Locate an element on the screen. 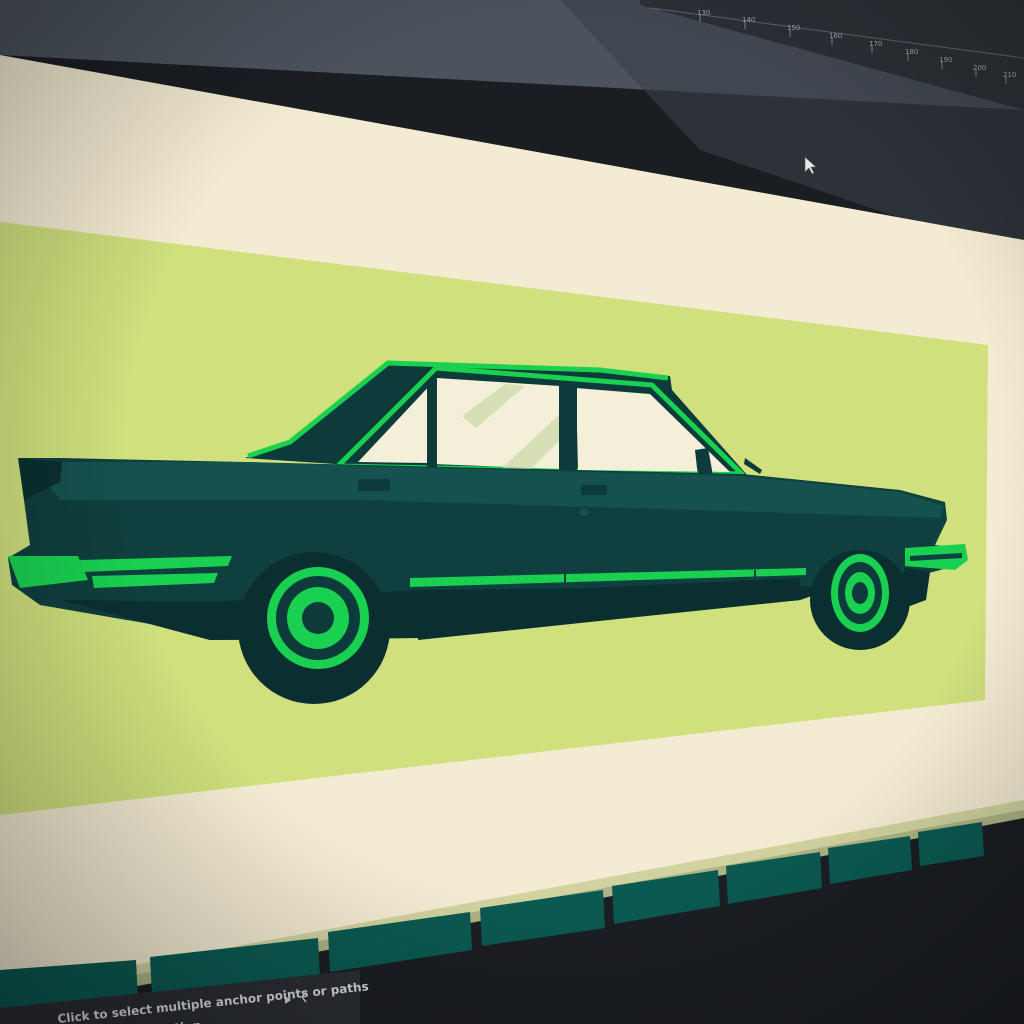 This screenshot has height=1024, width=1024. ruler-label: 180 is located at coordinates (911, 52).